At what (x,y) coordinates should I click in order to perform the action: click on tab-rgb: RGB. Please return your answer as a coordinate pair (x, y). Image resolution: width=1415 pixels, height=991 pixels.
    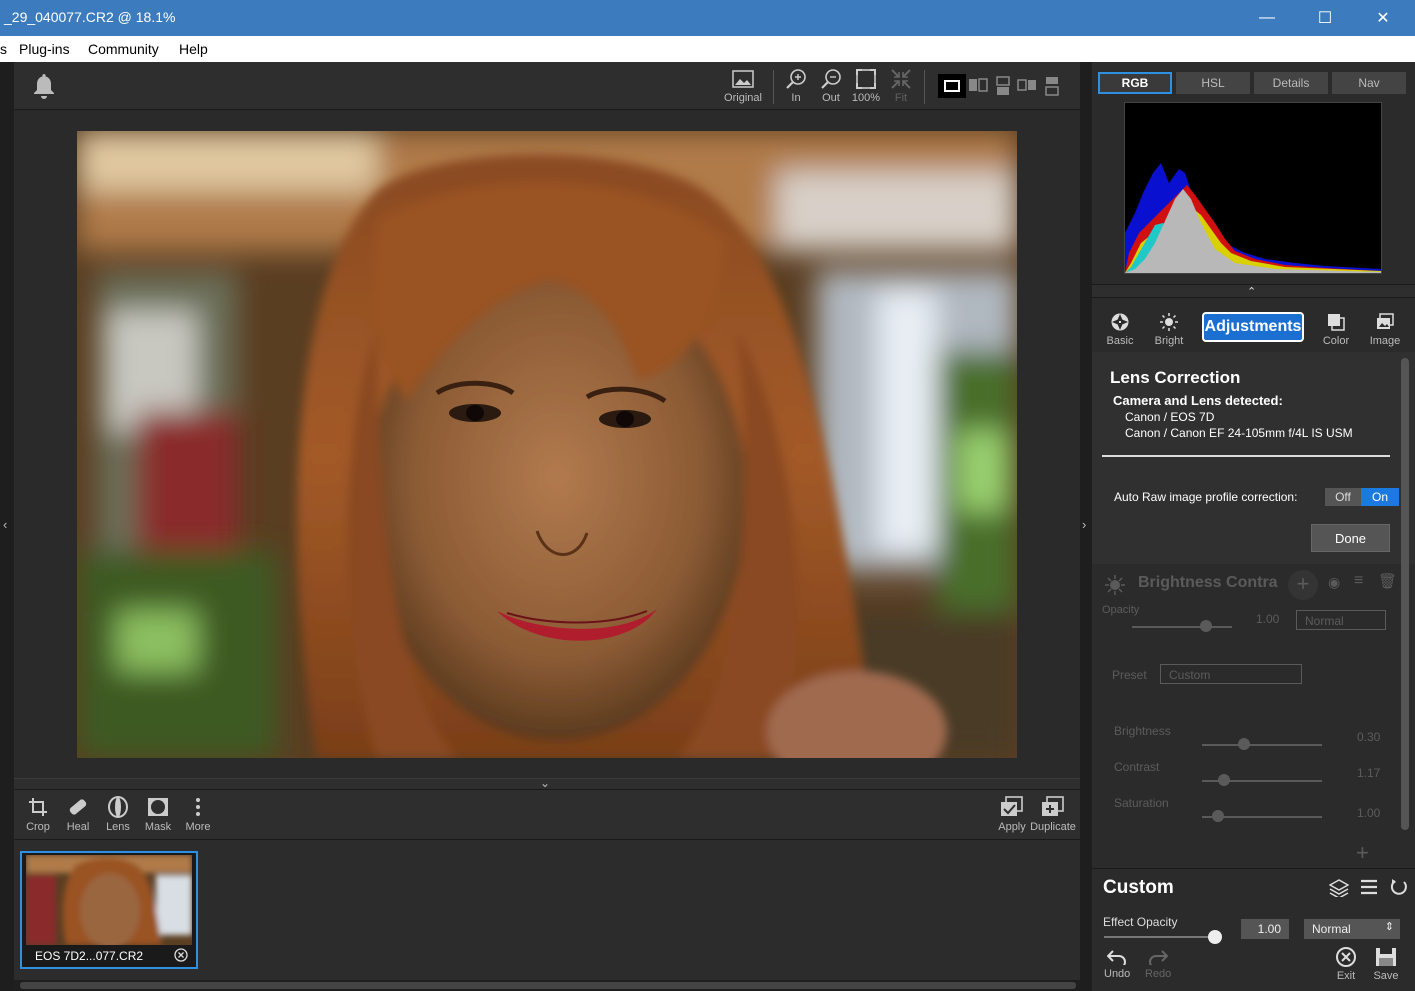
    Looking at the image, I should click on (1135, 83).